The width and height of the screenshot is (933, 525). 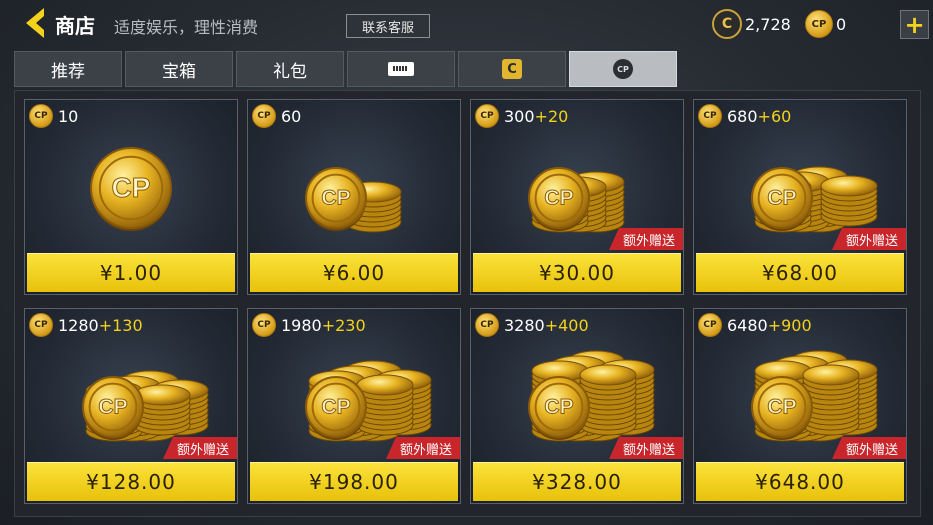 What do you see at coordinates (577, 406) in the screenshot?
I see `cp-product-card: CP 3280 +400 CP 额外赠送 ¥328.00` at bounding box center [577, 406].